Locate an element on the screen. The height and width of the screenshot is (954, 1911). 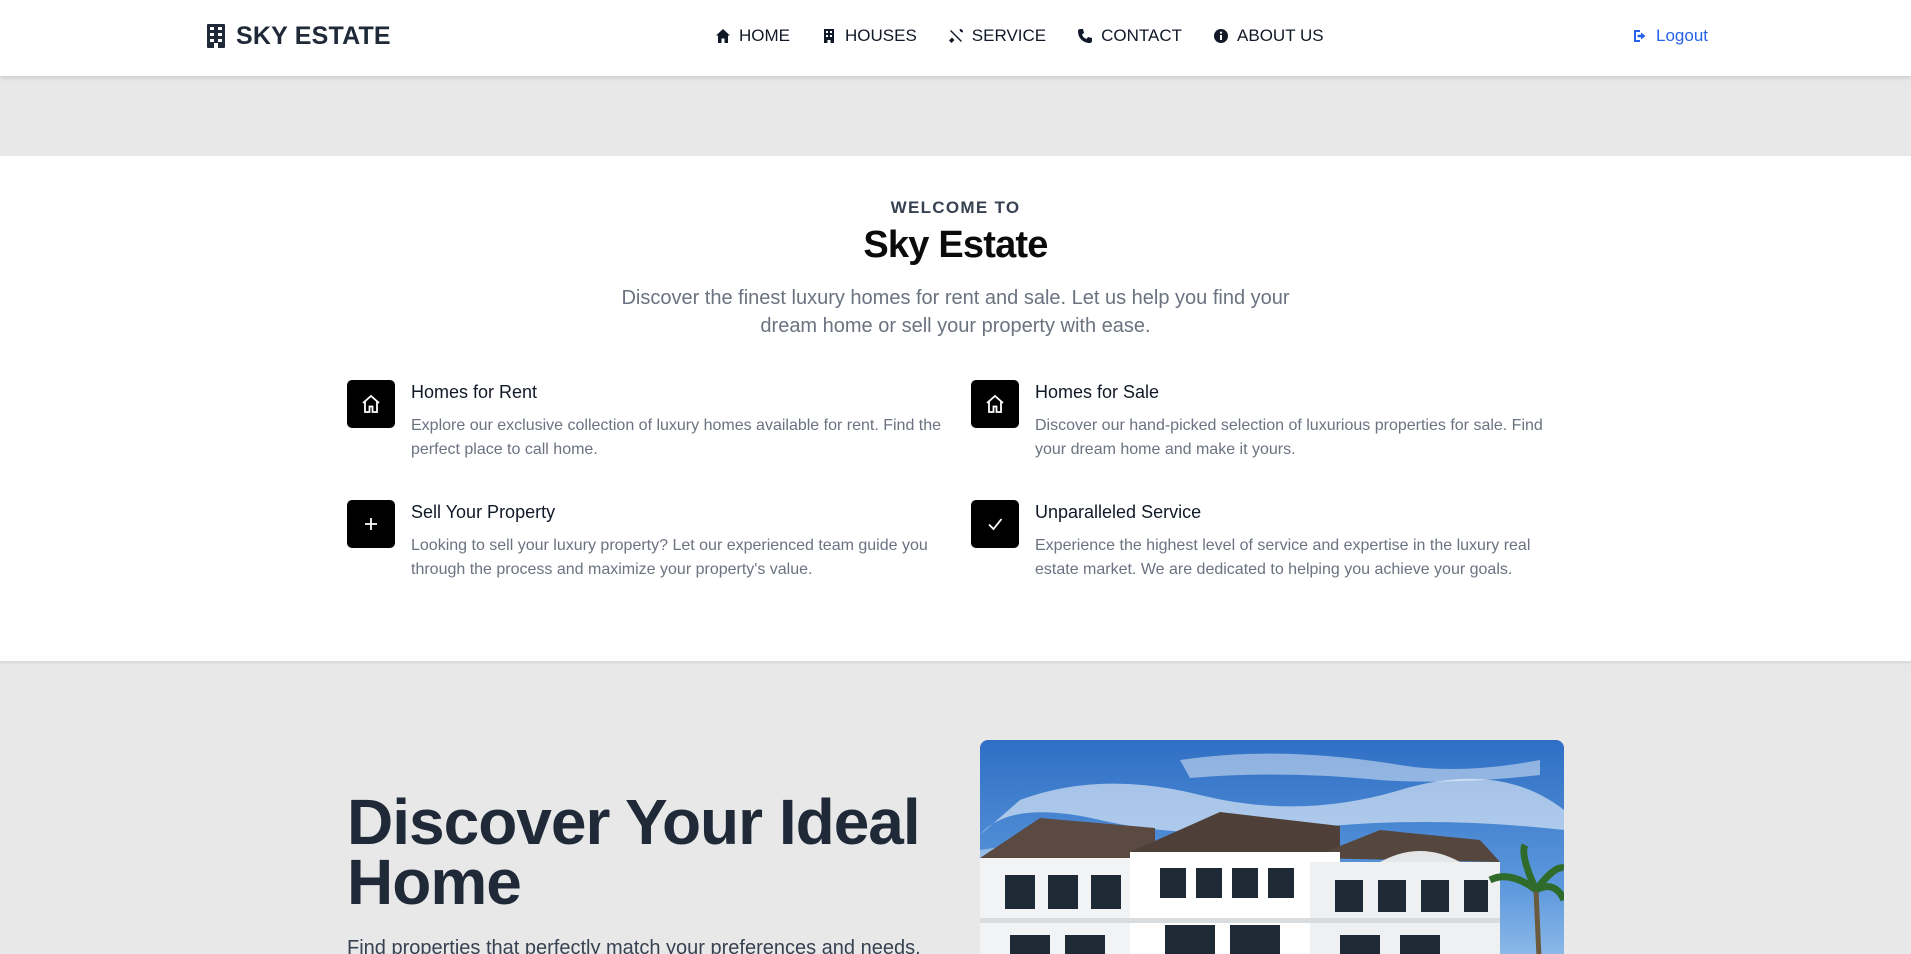
nav-item-service: SERVICE is located at coordinates (997, 36).